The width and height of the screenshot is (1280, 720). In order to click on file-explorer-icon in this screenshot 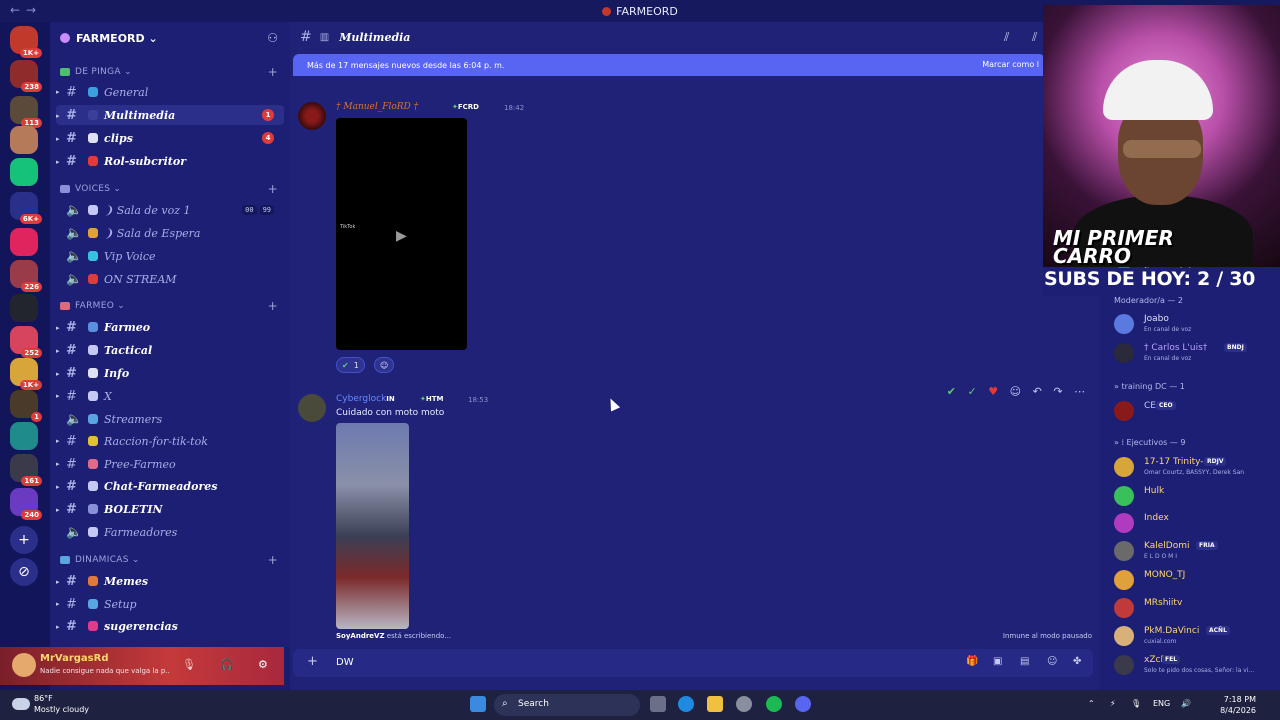, I will do `click(715, 704)`.